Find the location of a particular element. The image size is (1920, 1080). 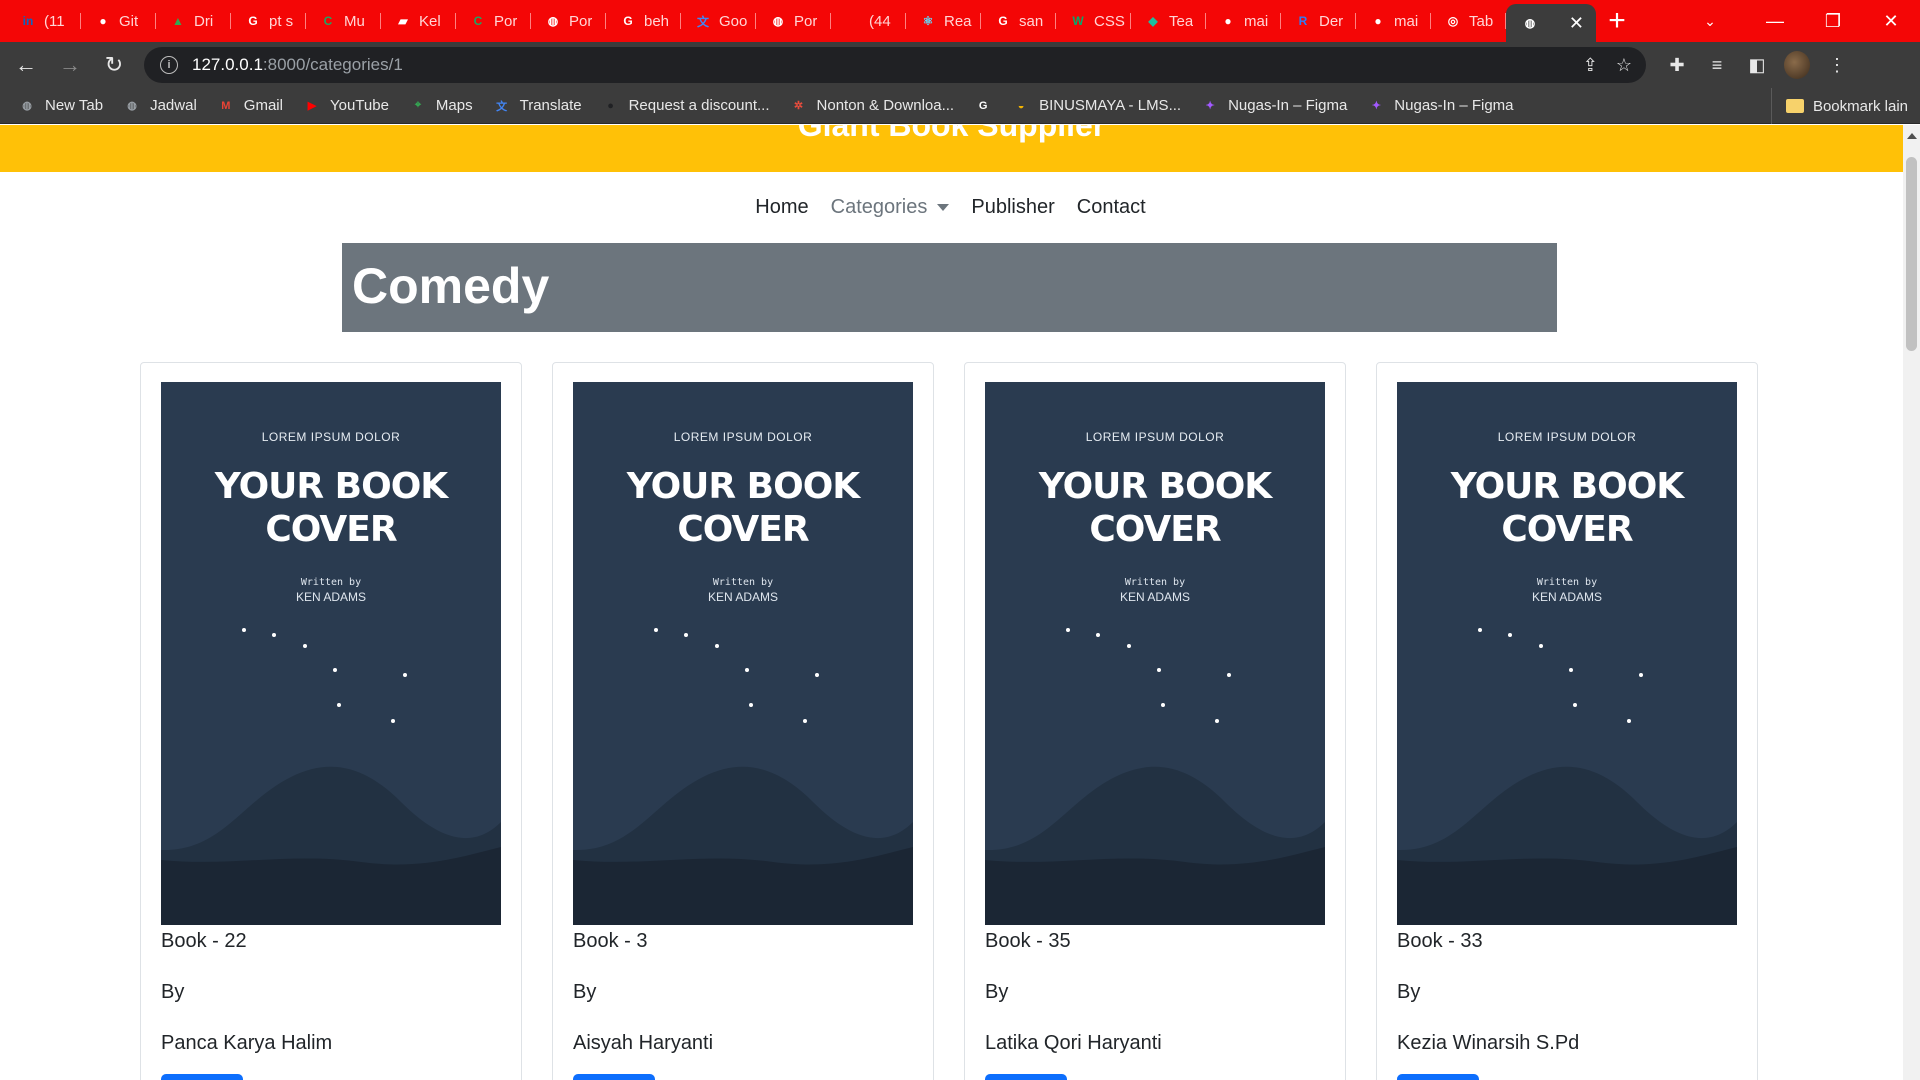

bookmark-item: ⌖ Maps is located at coordinates (441, 106).